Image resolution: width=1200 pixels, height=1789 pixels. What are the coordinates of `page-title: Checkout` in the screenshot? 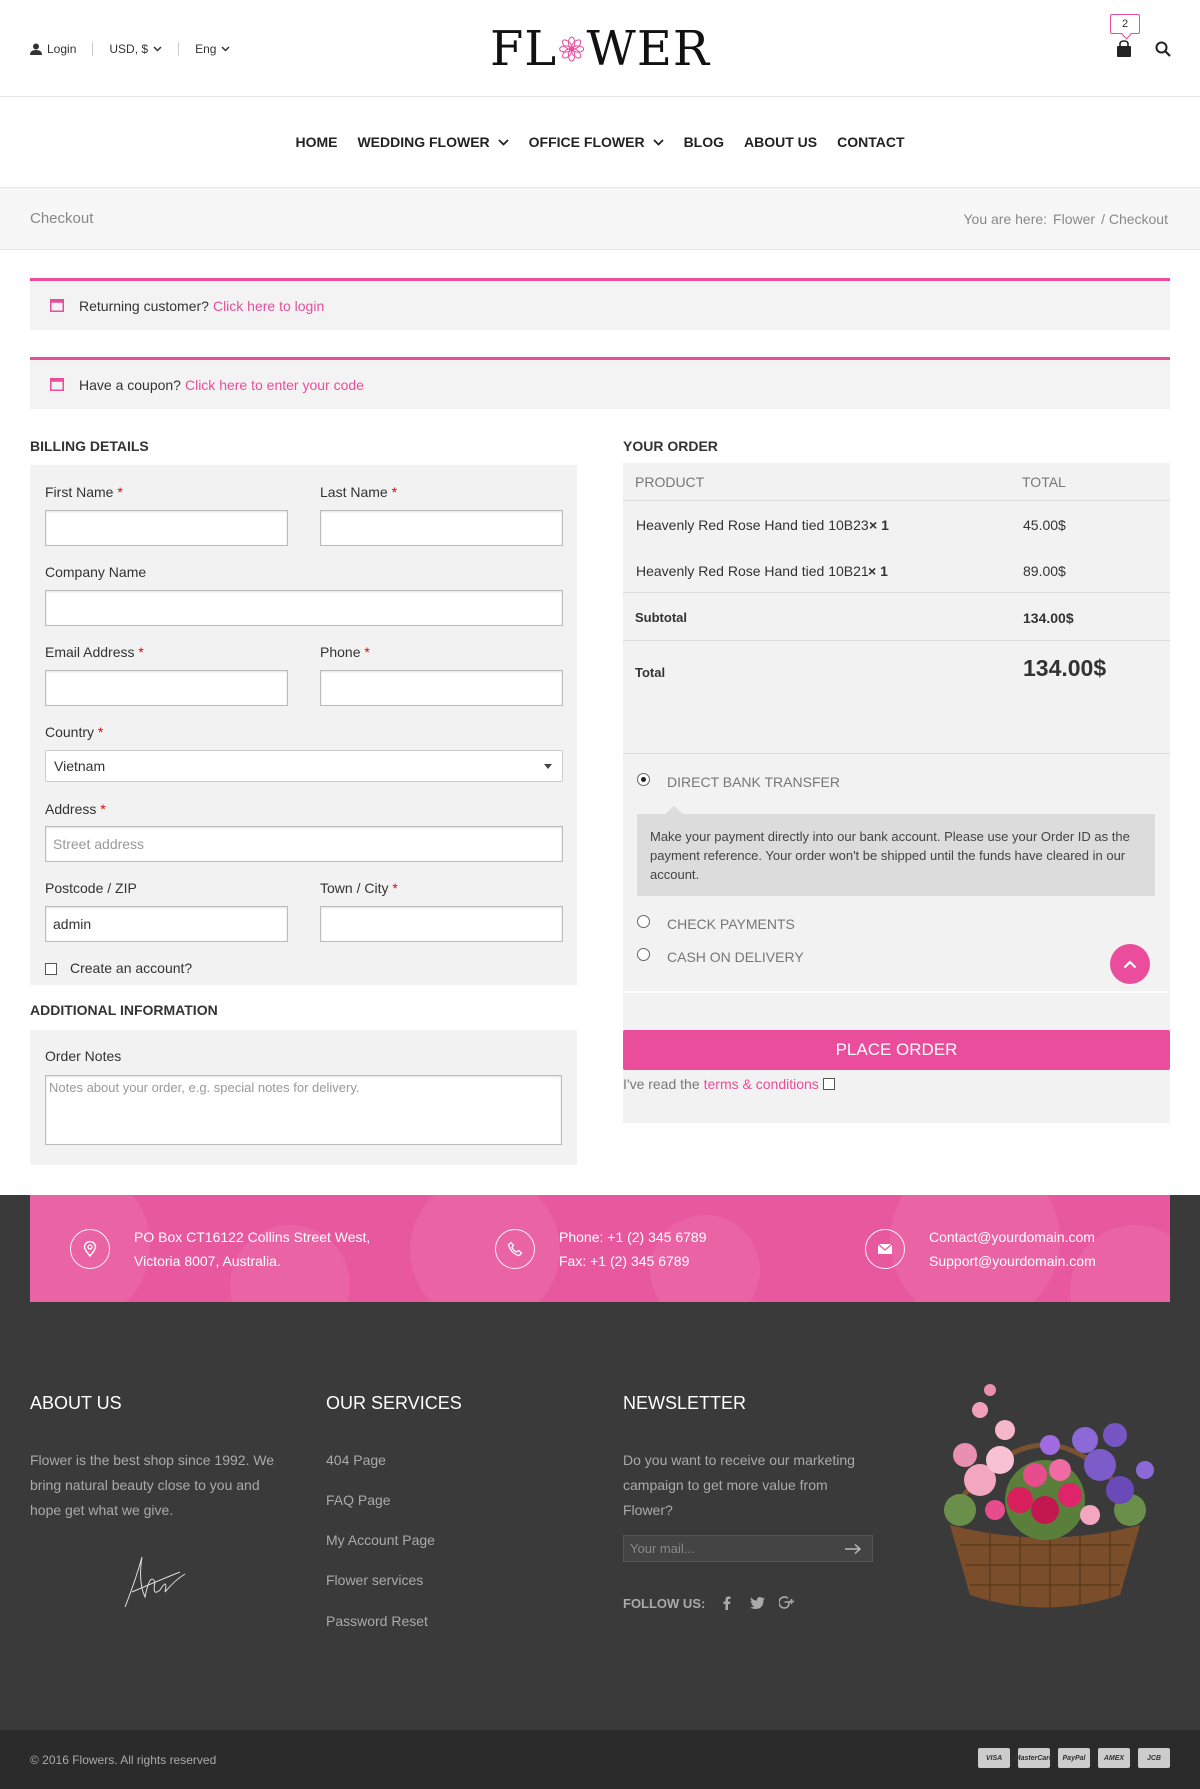 It's located at (62, 218).